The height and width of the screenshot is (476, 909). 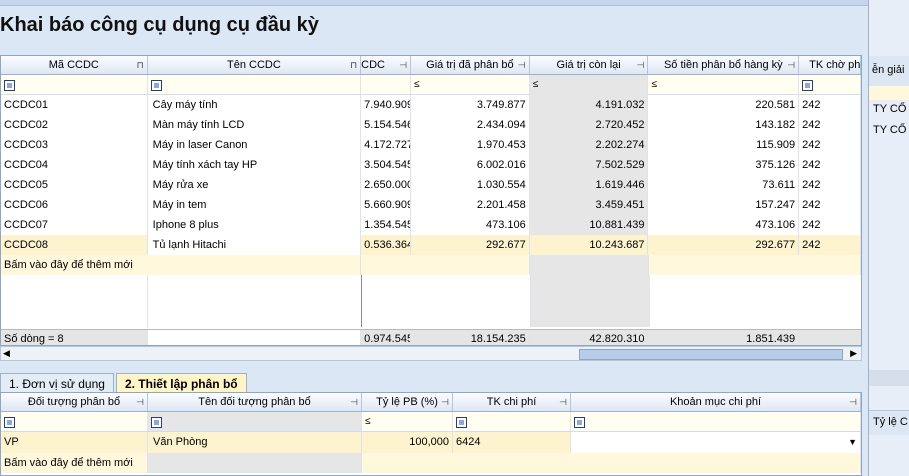 I want to click on cell-allocated: 1.970.453, so click(x=470, y=145).